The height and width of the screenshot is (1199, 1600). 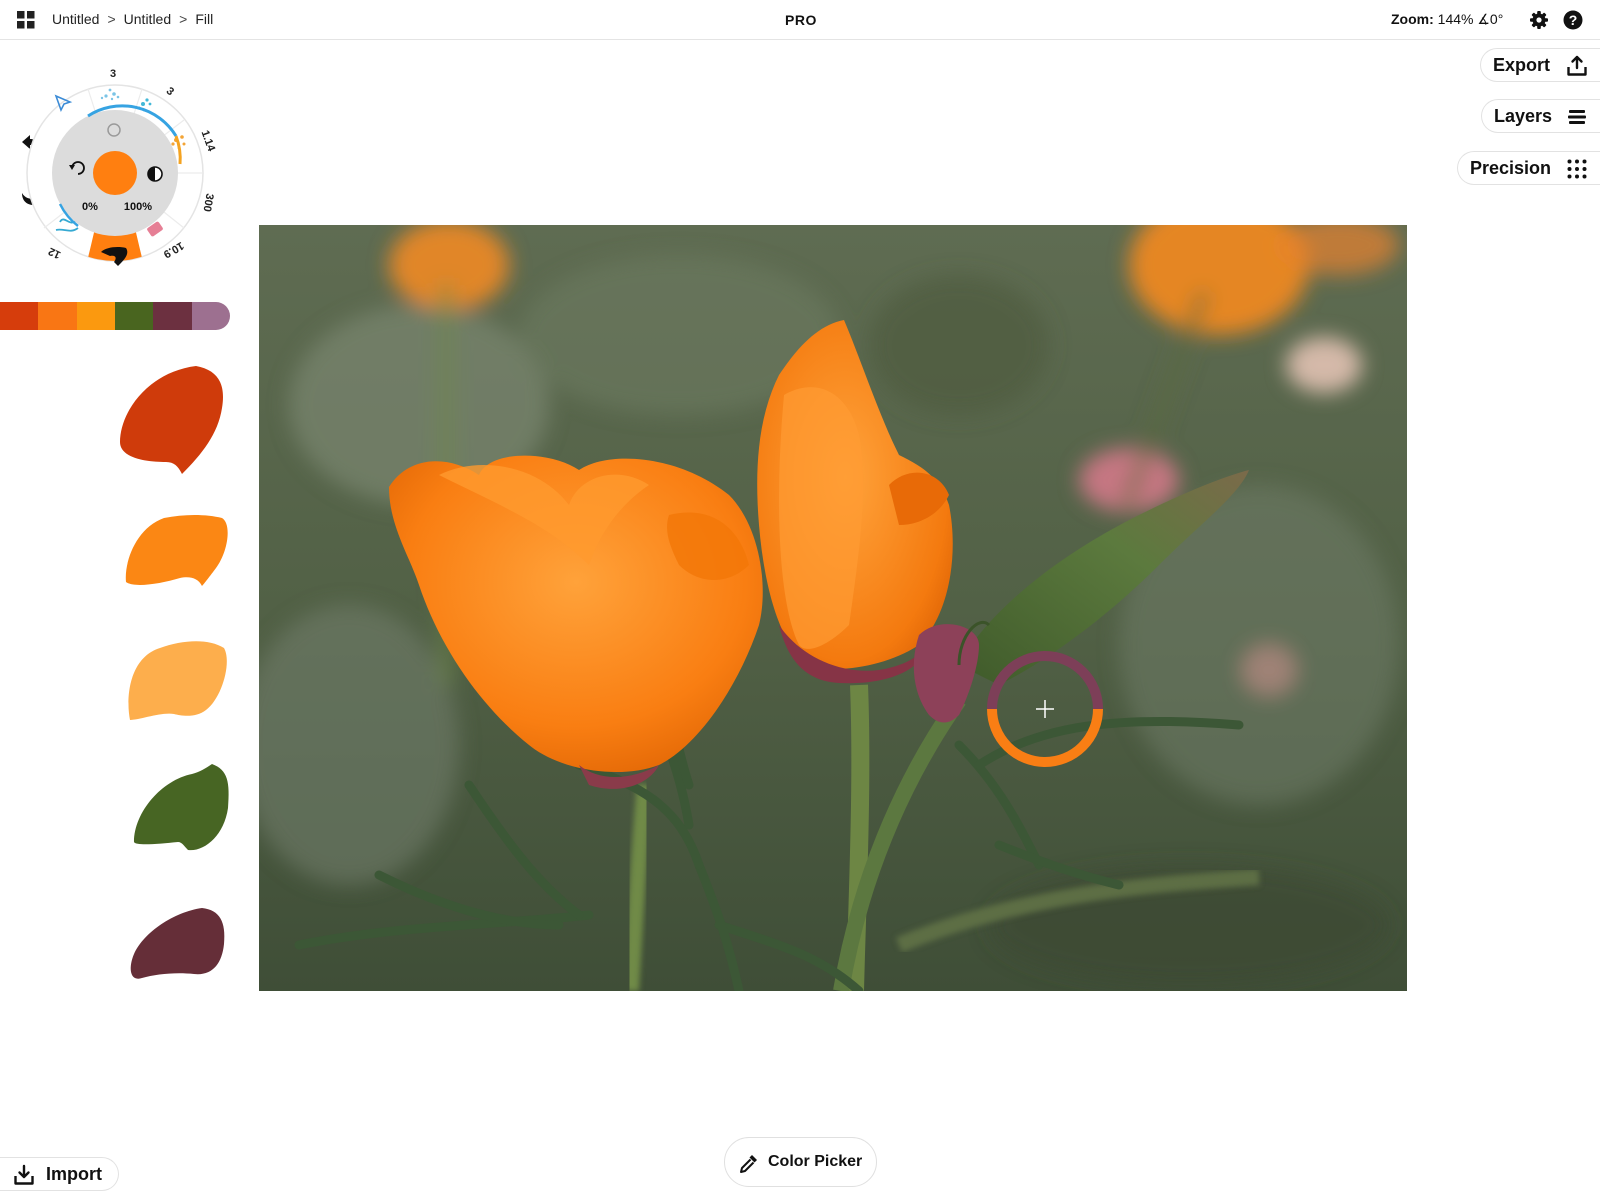 I want to click on import-label: Import, so click(x=74, y=1174).